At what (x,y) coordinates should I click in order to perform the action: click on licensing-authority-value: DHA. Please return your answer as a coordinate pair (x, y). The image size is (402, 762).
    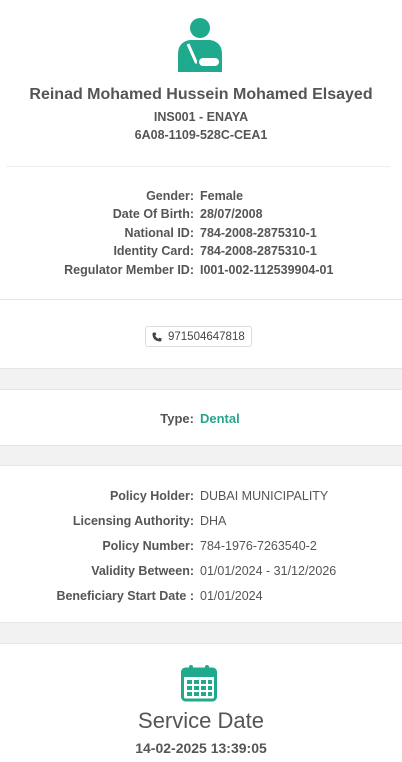
    Looking at the image, I should click on (213, 521).